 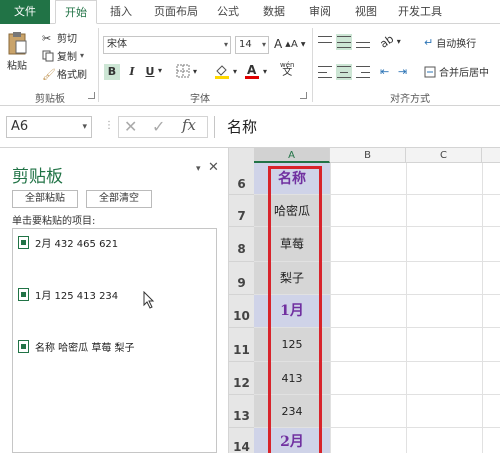 I want to click on font-size-combo: 14 ▾, so click(x=252, y=45).